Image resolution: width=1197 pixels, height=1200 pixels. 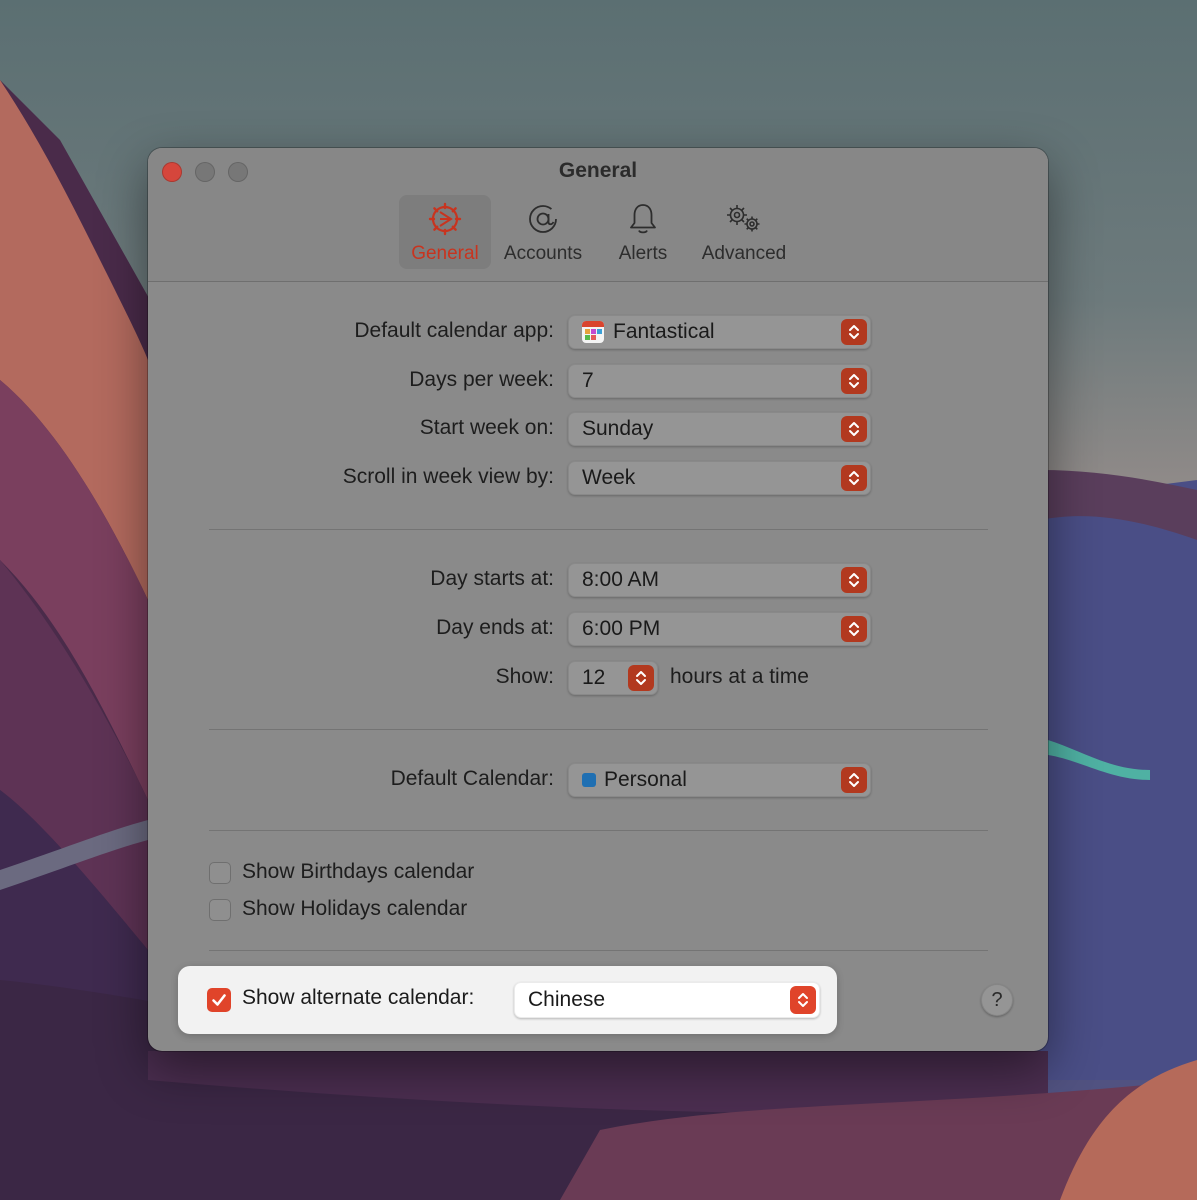 What do you see at coordinates (739, 676) in the screenshot?
I see `show-hours-suffix: hours at a time` at bounding box center [739, 676].